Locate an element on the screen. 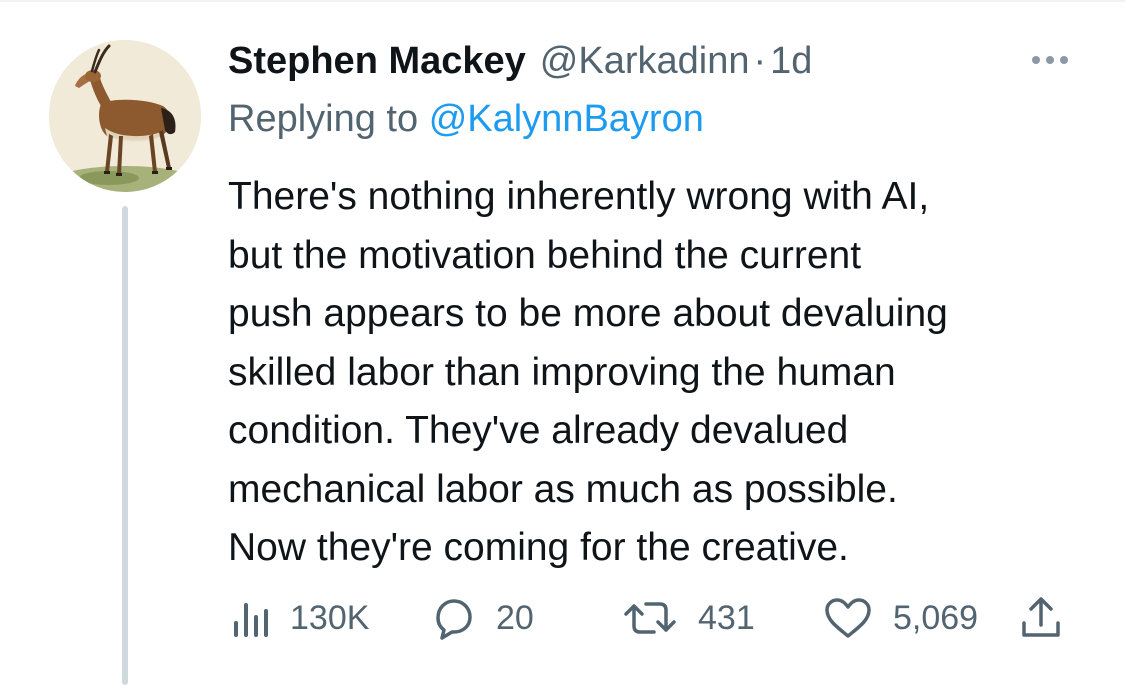  like-count: 5,069 is located at coordinates (936, 617).